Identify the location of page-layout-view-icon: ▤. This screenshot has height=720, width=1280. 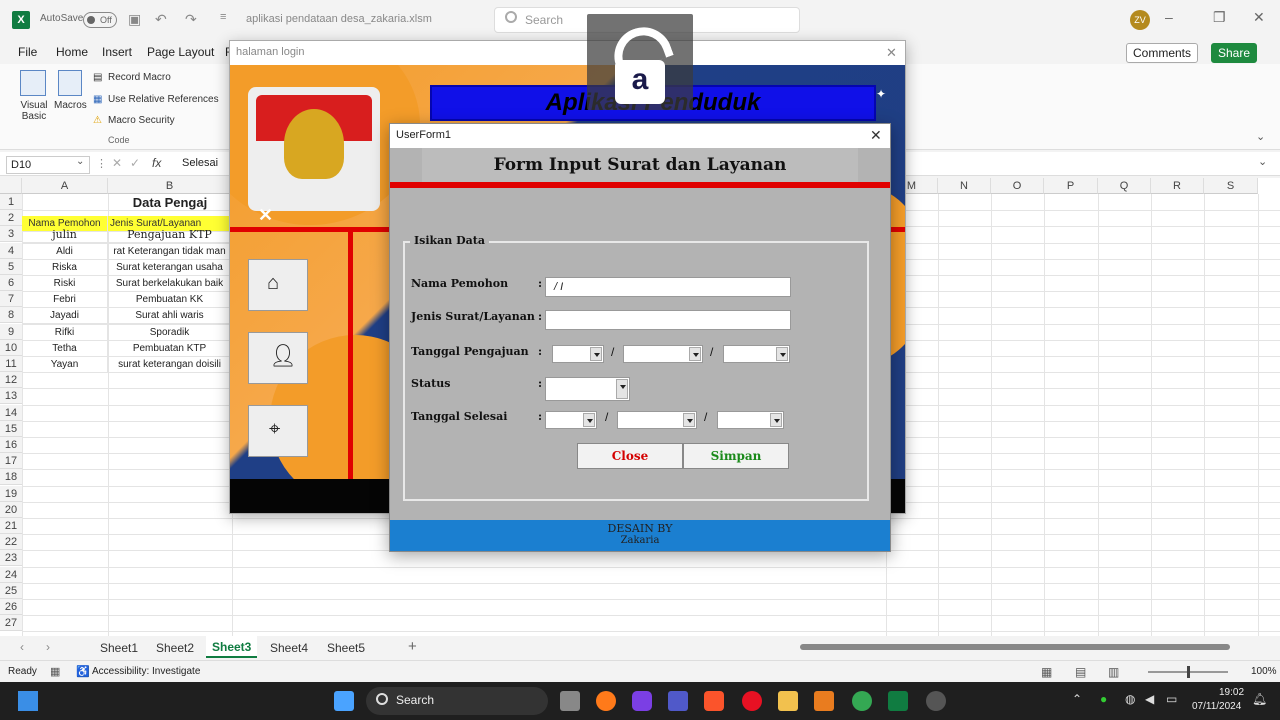
(1080, 672).